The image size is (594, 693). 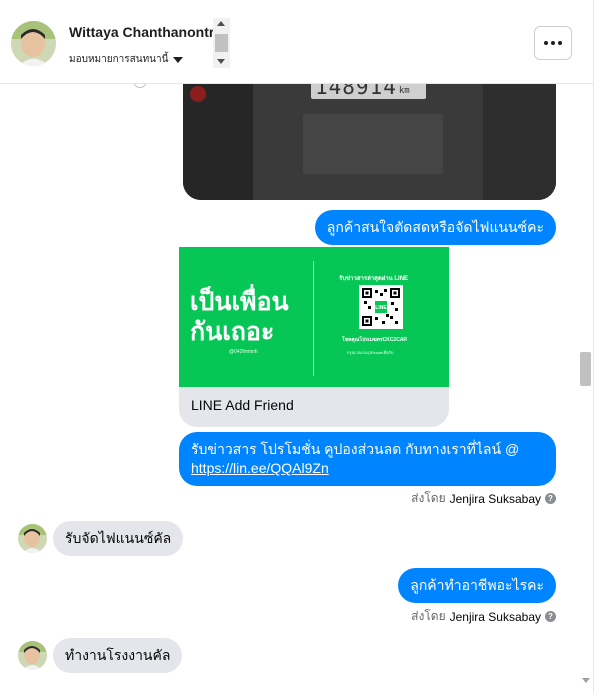 I want to click on caret-down-icon, so click(x=178, y=59).